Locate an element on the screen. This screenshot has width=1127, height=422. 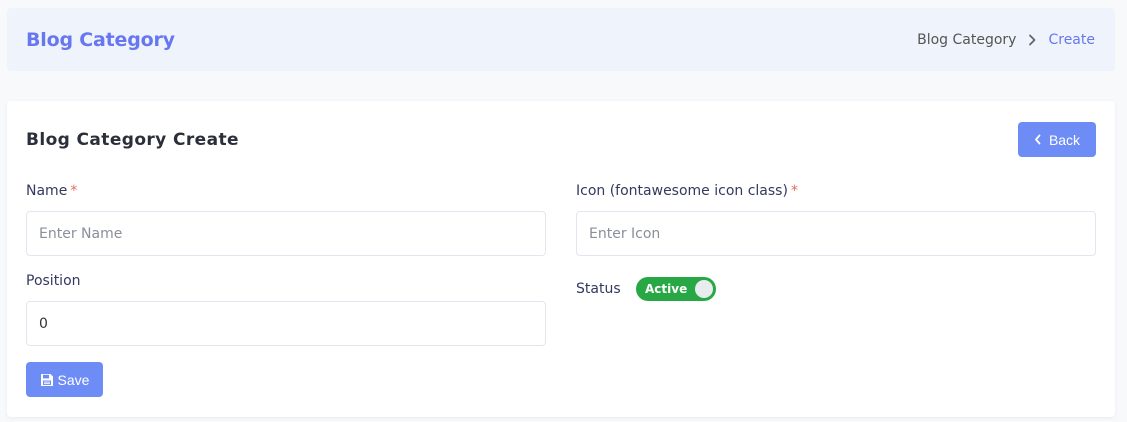
name-label-text: Name is located at coordinates (47, 191).